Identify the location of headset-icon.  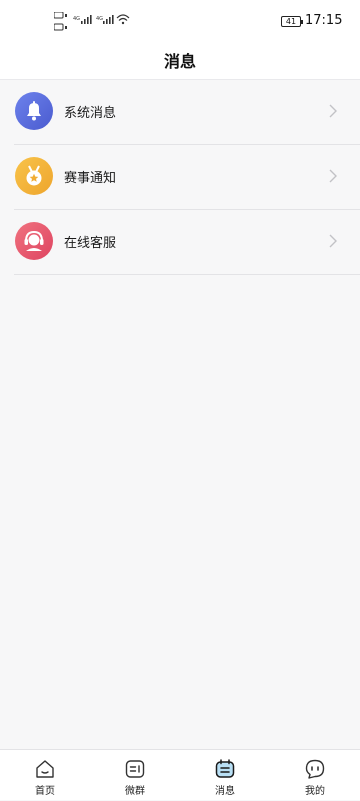
(34, 241).